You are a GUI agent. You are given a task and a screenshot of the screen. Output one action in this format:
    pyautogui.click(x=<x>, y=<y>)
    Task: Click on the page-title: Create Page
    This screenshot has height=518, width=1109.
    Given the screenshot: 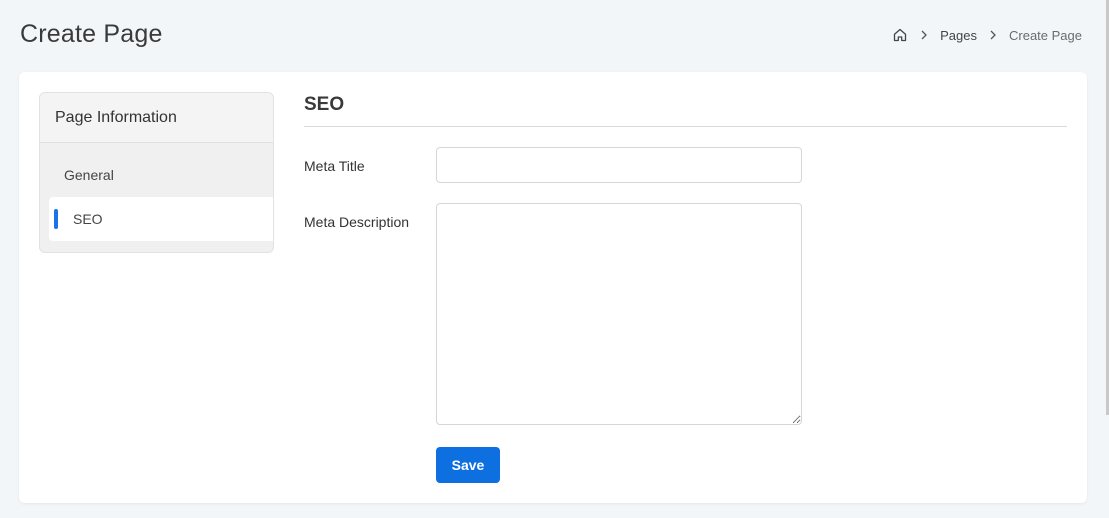 What is the action you would take?
    pyautogui.click(x=91, y=34)
    